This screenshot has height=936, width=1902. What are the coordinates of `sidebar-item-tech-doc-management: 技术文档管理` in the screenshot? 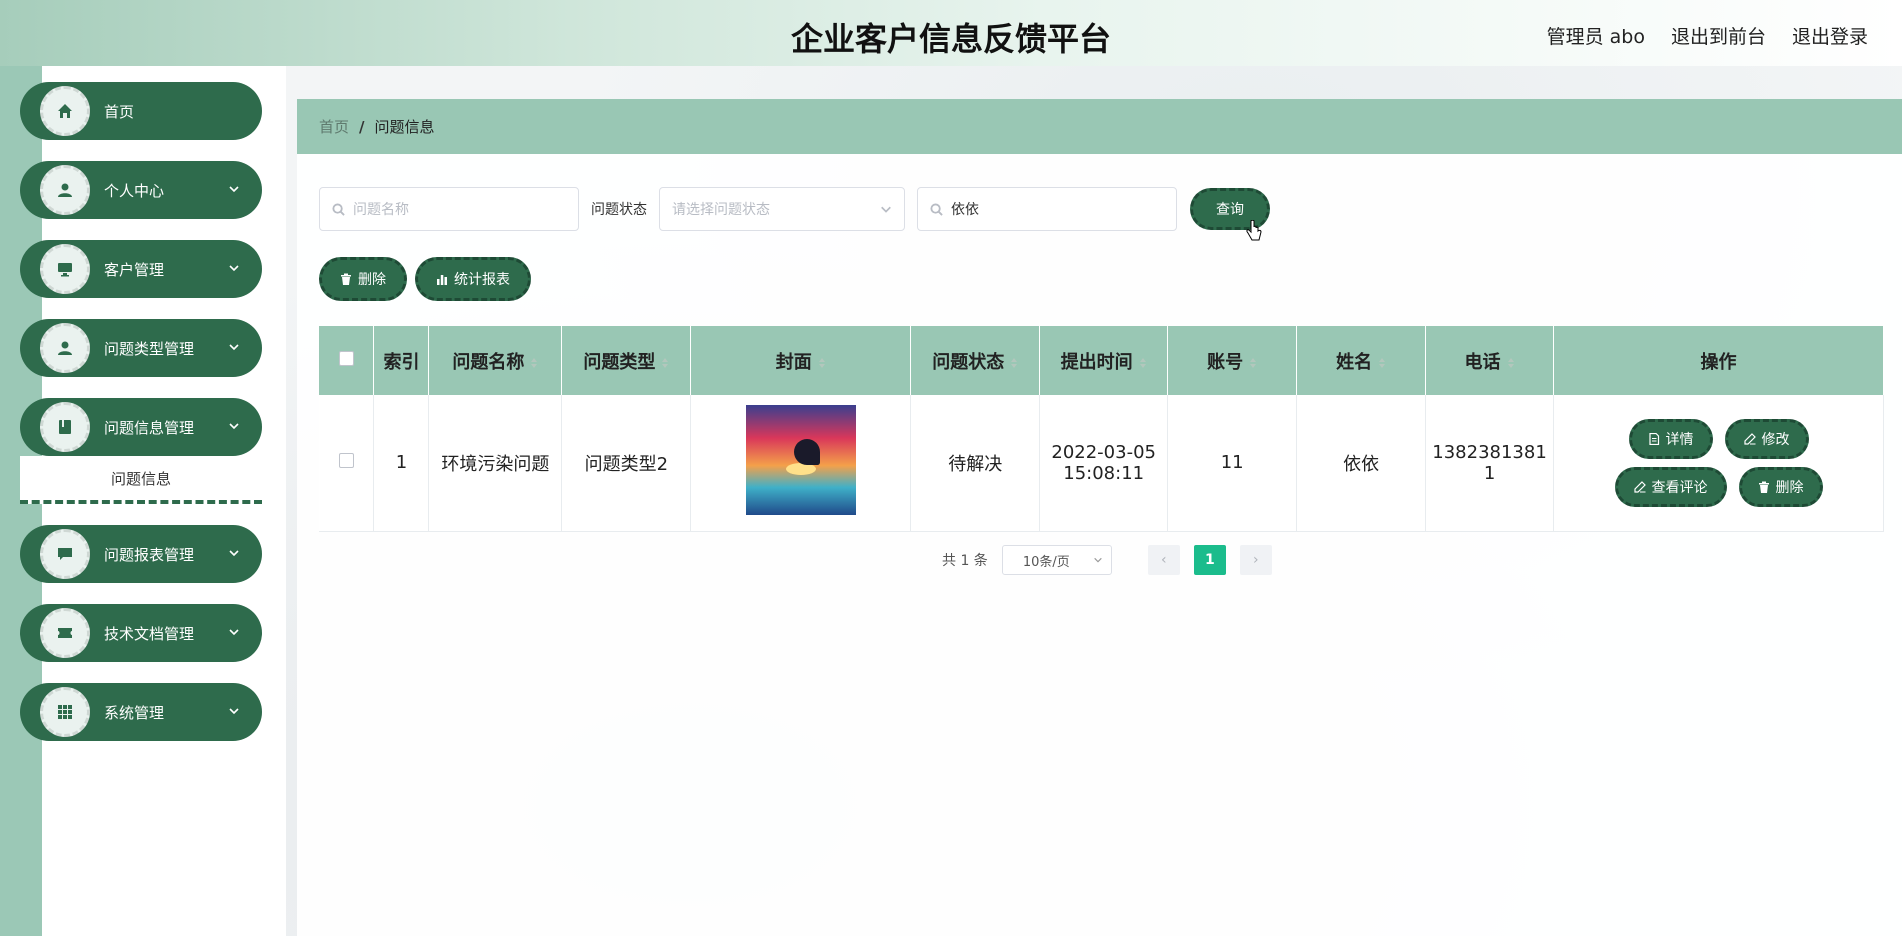 It's located at (141, 633).